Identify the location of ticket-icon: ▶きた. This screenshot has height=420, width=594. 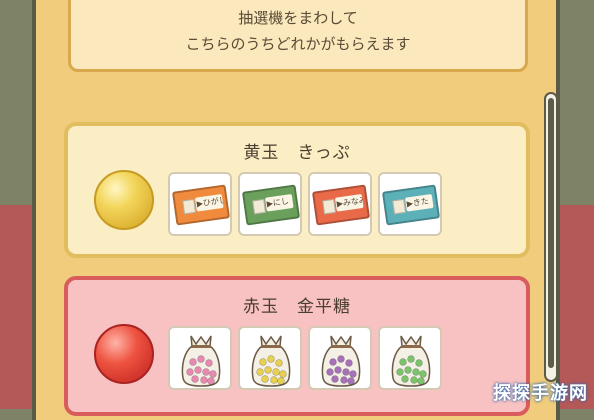
(411, 205).